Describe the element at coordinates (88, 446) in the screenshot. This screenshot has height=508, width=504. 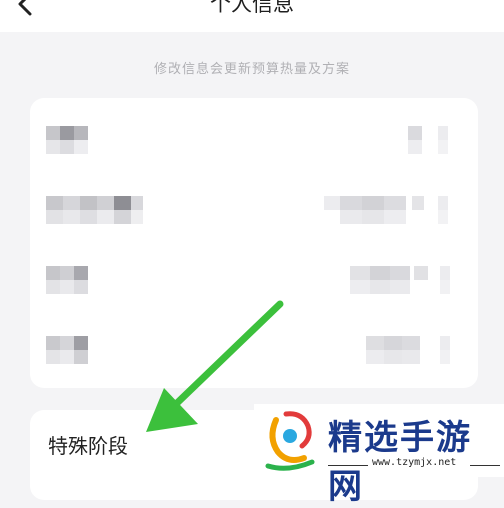
I see `special-stage-label: 特殊阶段` at that location.